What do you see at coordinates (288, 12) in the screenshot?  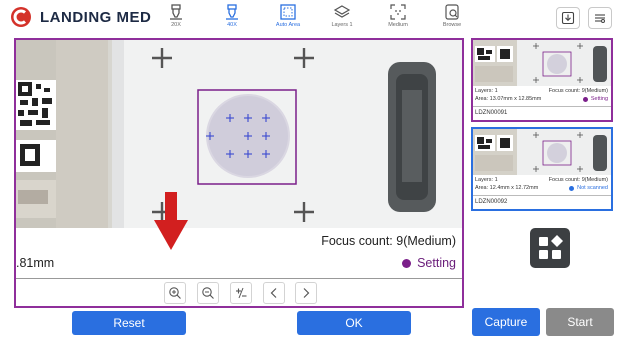 I see `auto-area-icon` at bounding box center [288, 12].